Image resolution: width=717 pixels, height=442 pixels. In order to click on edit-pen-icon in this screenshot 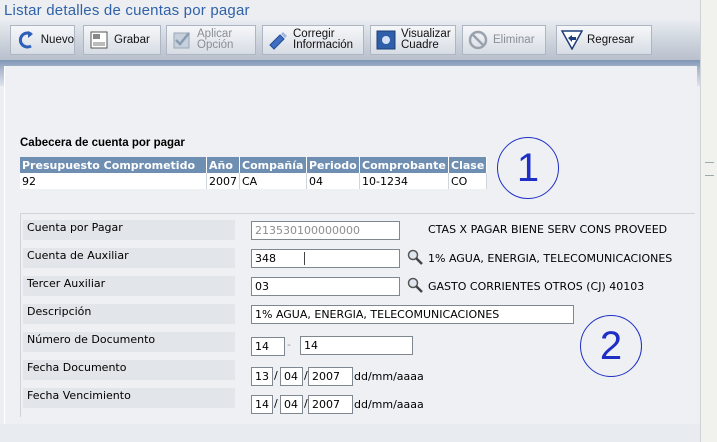, I will do `click(278, 40)`.